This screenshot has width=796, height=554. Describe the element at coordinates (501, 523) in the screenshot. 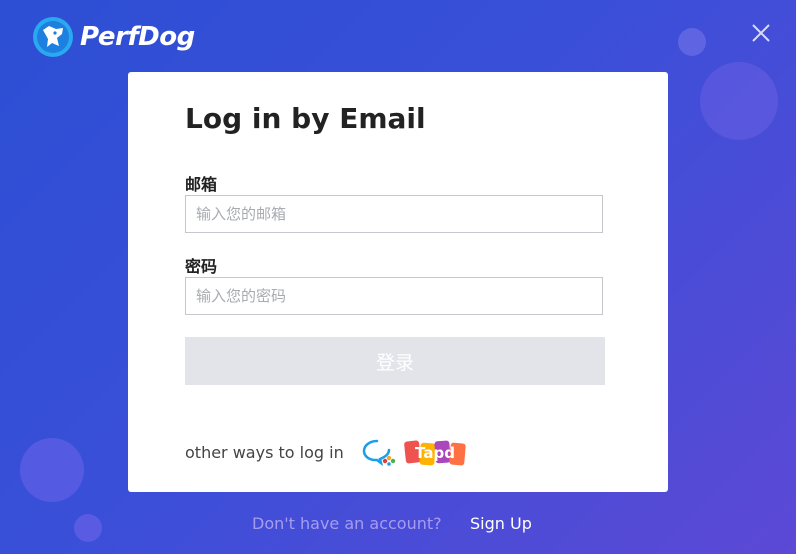

I see `signup-link: Sign Up` at that location.